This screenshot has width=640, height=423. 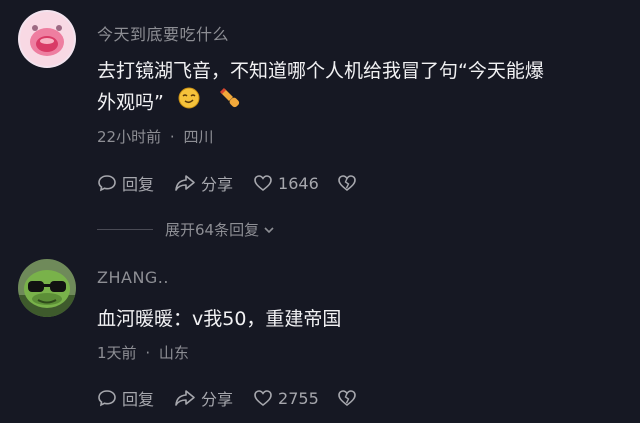 I want to click on chevron-down-icon, so click(x=269, y=229).